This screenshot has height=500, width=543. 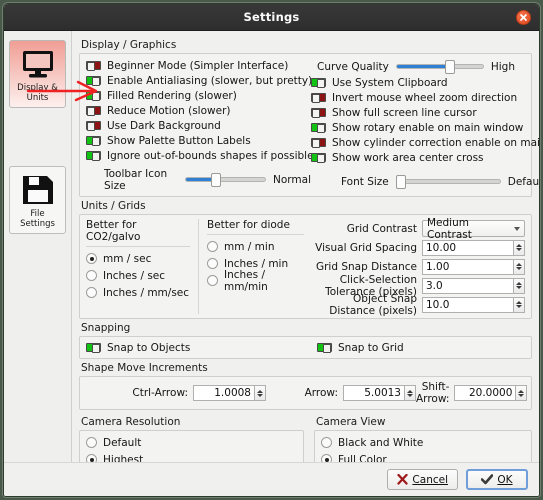 What do you see at coordinates (439, 67) in the screenshot?
I see `curve-quality-slider` at bounding box center [439, 67].